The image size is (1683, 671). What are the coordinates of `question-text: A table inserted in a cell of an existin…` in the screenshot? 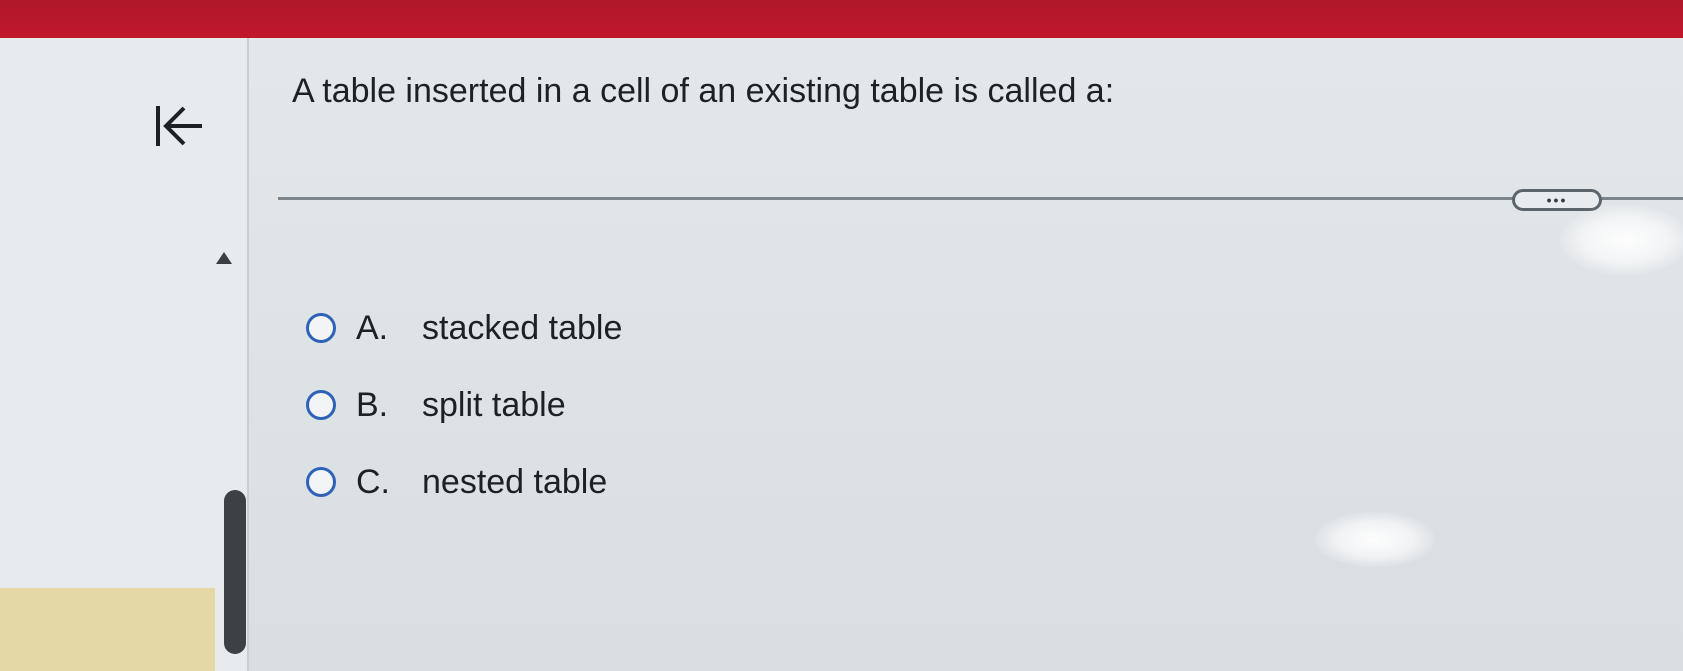 It's located at (703, 91).